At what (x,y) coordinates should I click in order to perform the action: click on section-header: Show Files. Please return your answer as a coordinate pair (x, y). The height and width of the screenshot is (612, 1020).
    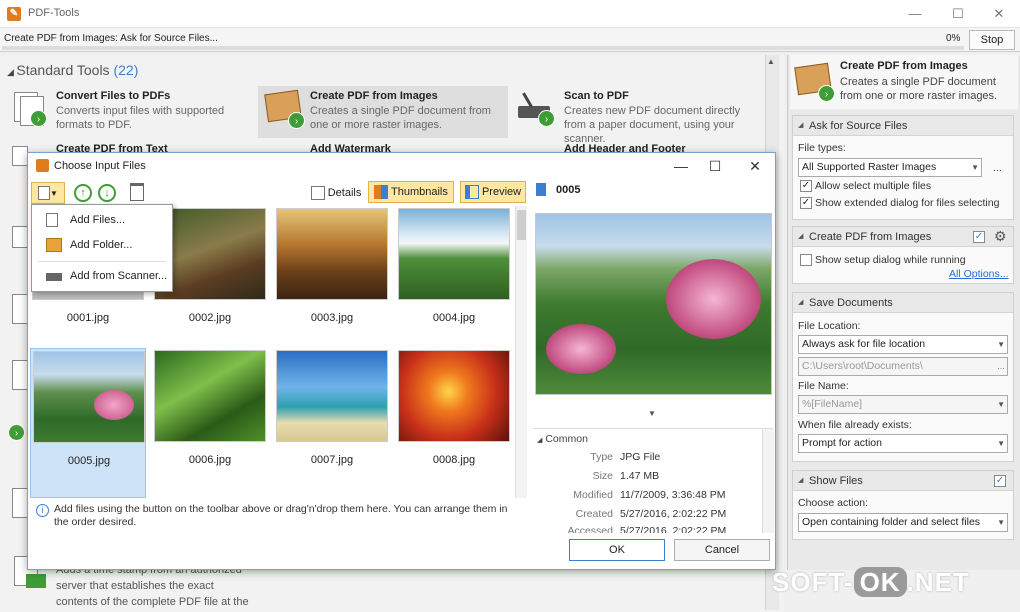
    Looking at the image, I should click on (903, 481).